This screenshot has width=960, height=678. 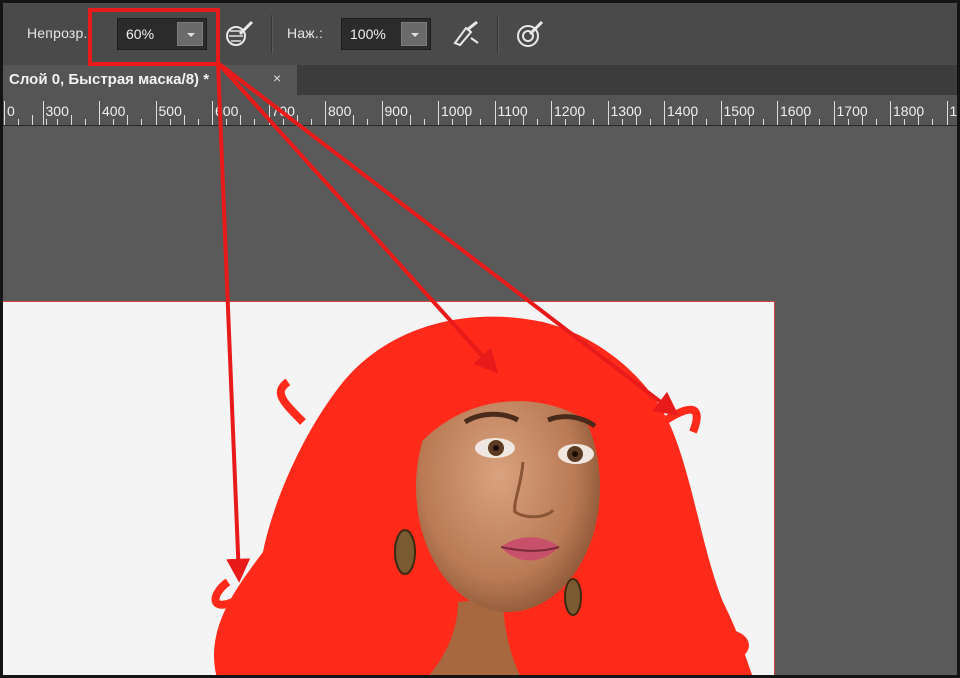 I want to click on ruler-tick-label: 700, so click(x=283, y=111).